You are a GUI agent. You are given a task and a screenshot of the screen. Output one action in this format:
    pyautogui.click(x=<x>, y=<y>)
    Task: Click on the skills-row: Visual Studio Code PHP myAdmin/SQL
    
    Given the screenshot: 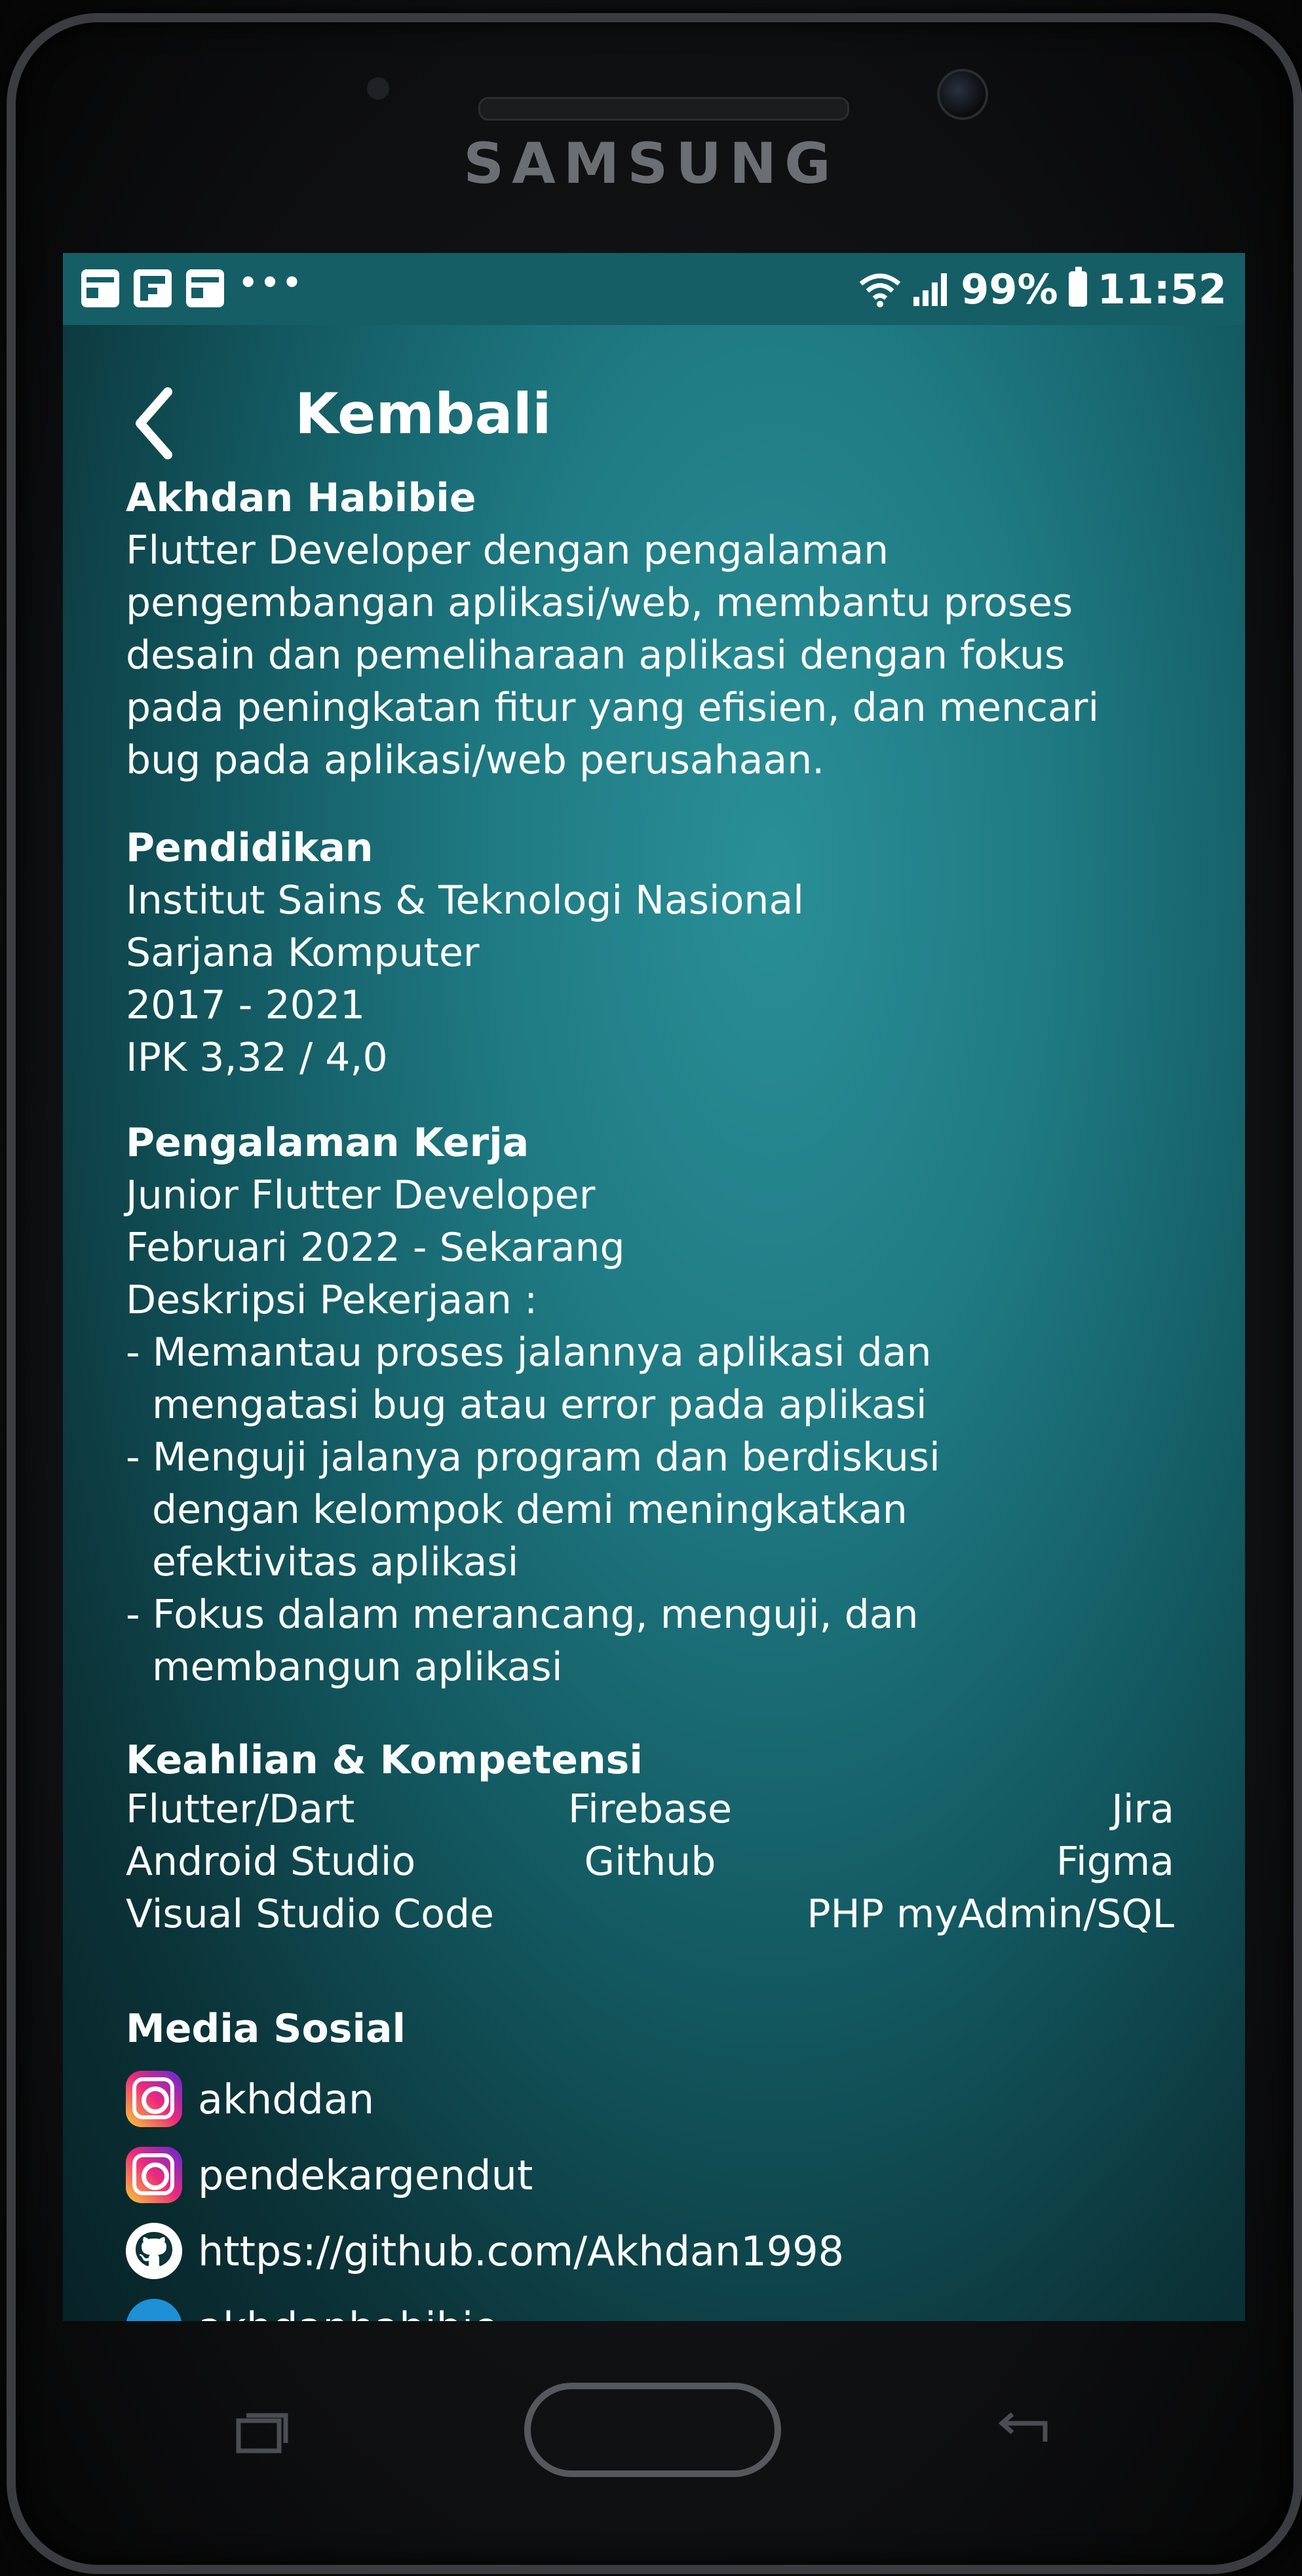 What is the action you would take?
    pyautogui.click(x=650, y=1917)
    